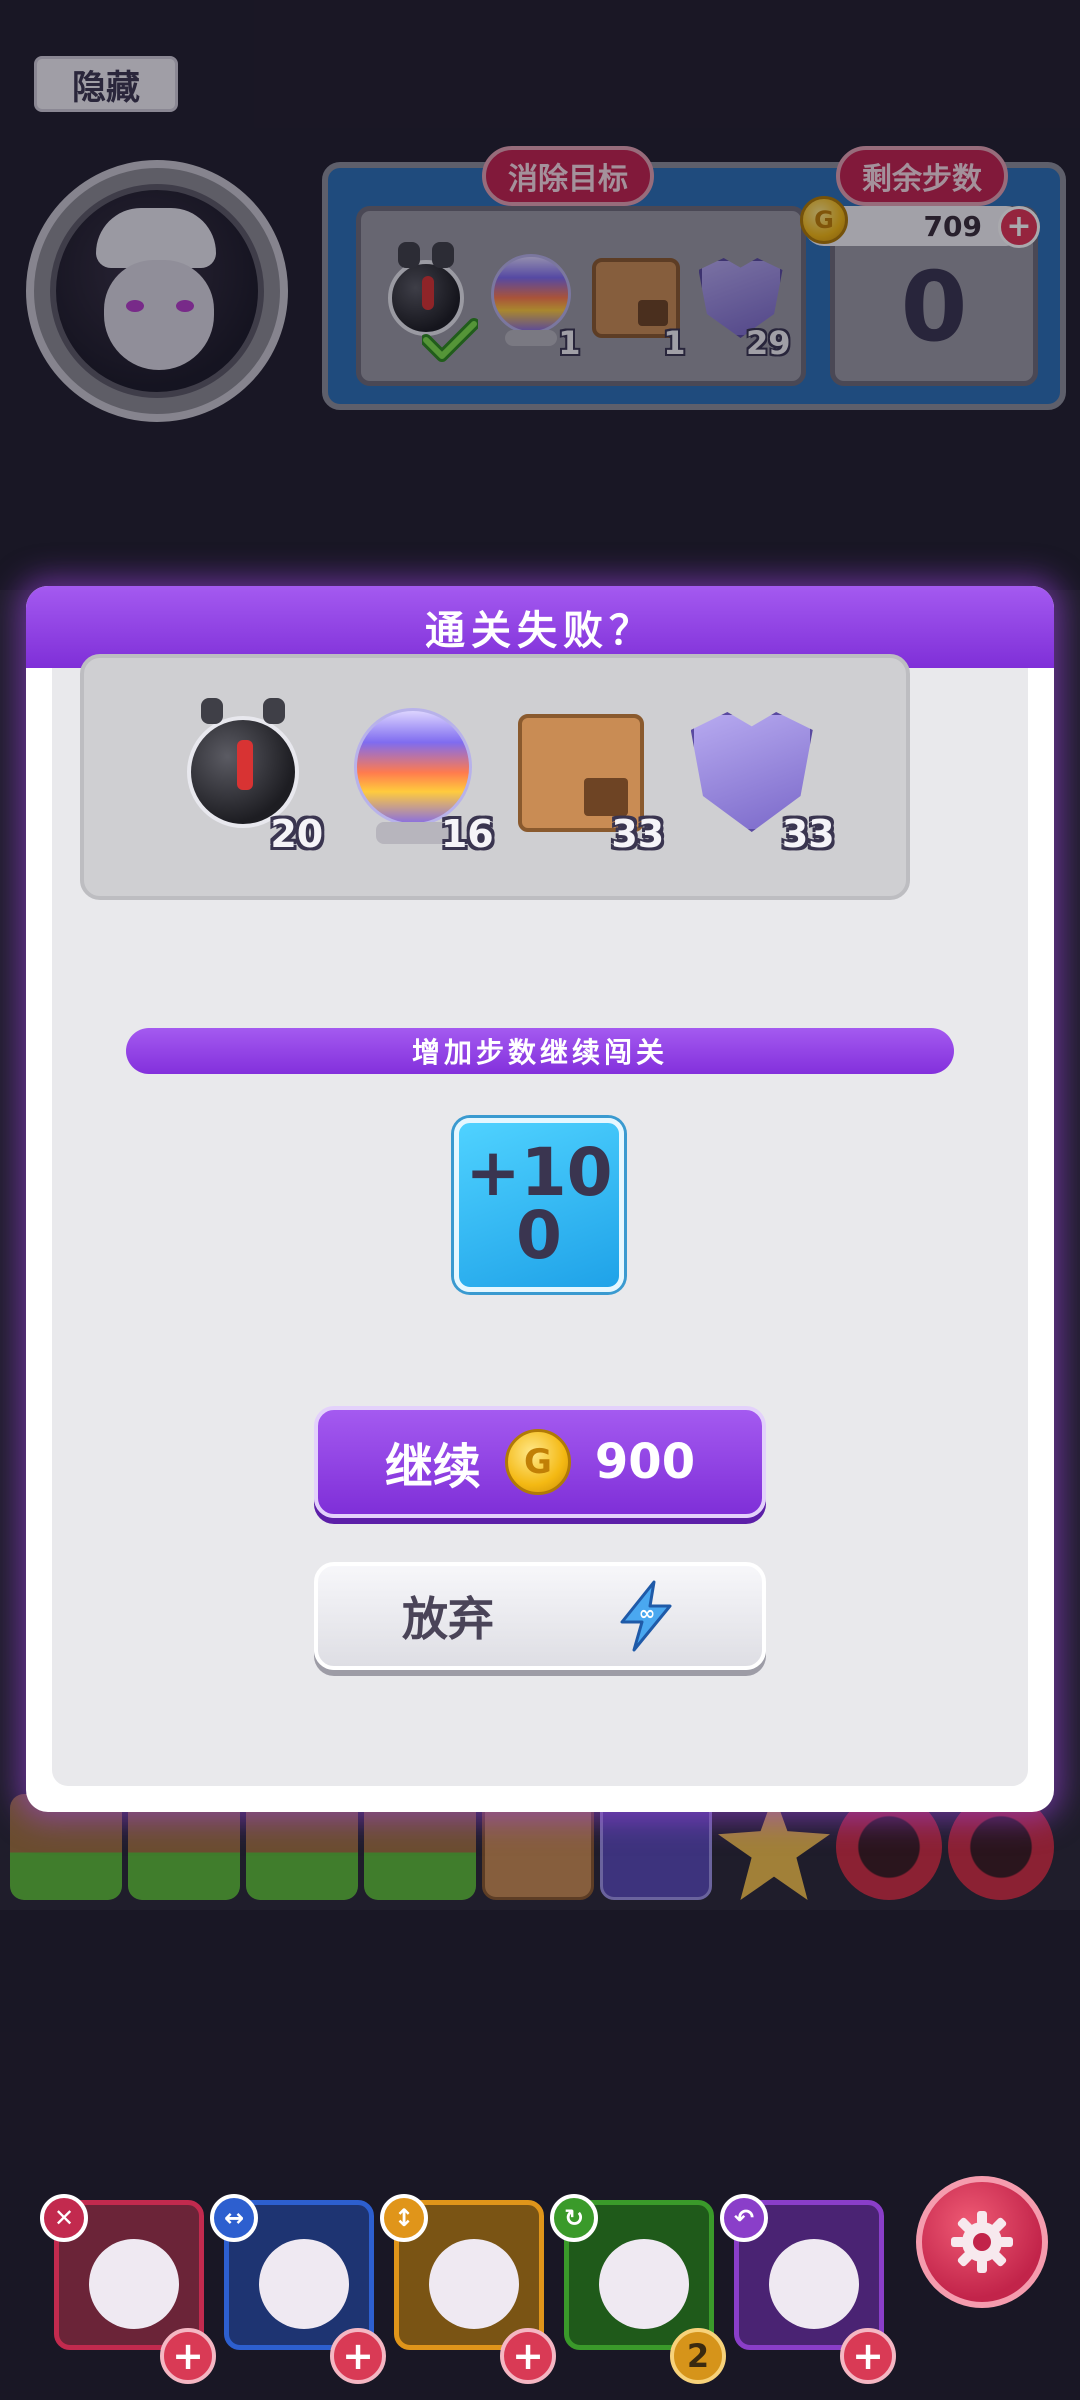 The width and height of the screenshot is (1080, 2400). I want to click on extra-steps-line2: 0, so click(539, 1235).